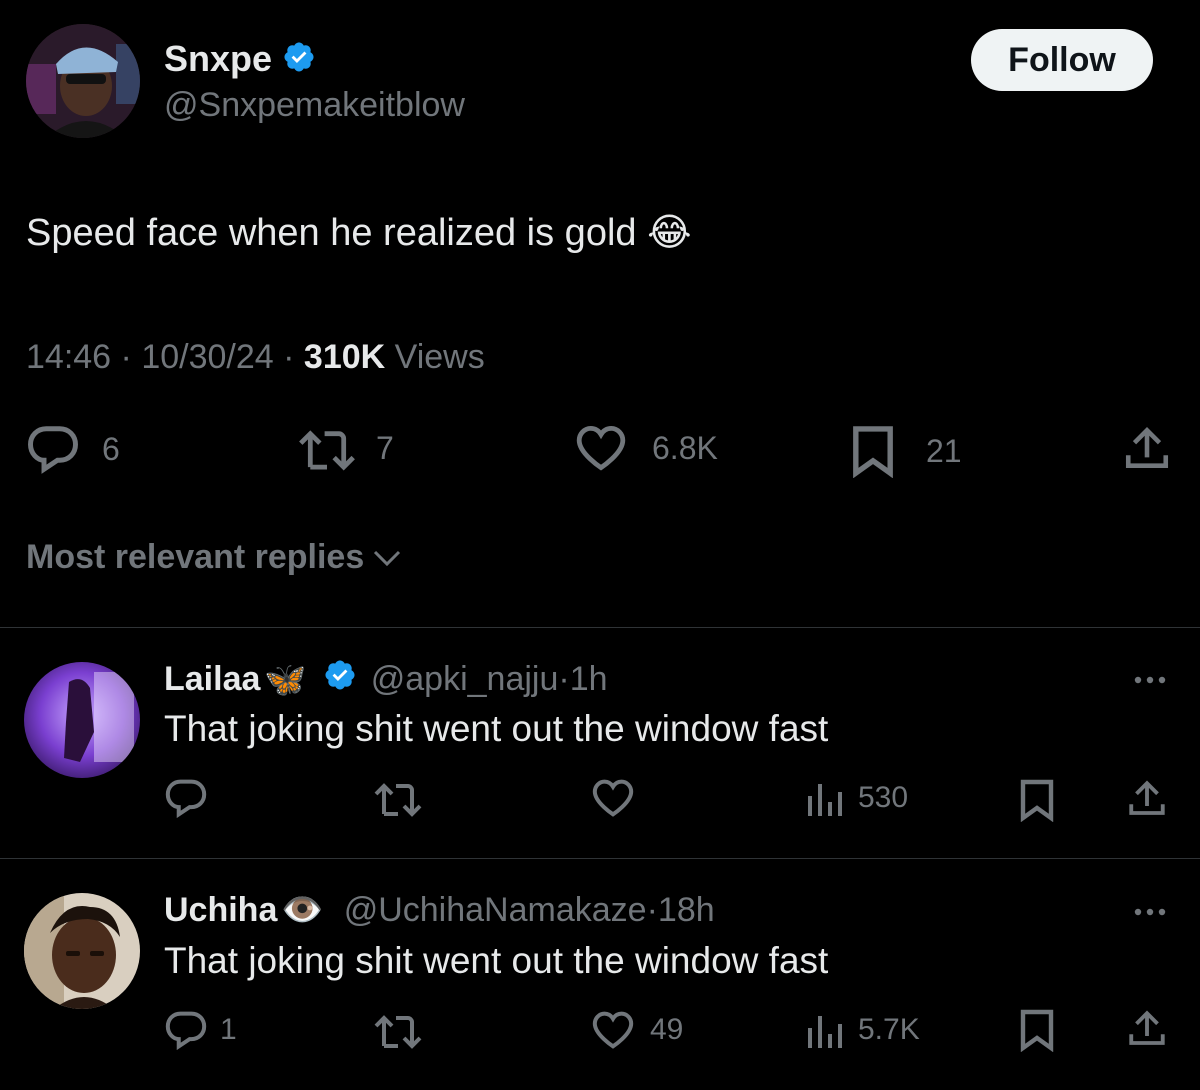 The height and width of the screenshot is (1090, 1200). Describe the element at coordinates (856, 798) in the screenshot. I see `reply-views-action: 530` at that location.